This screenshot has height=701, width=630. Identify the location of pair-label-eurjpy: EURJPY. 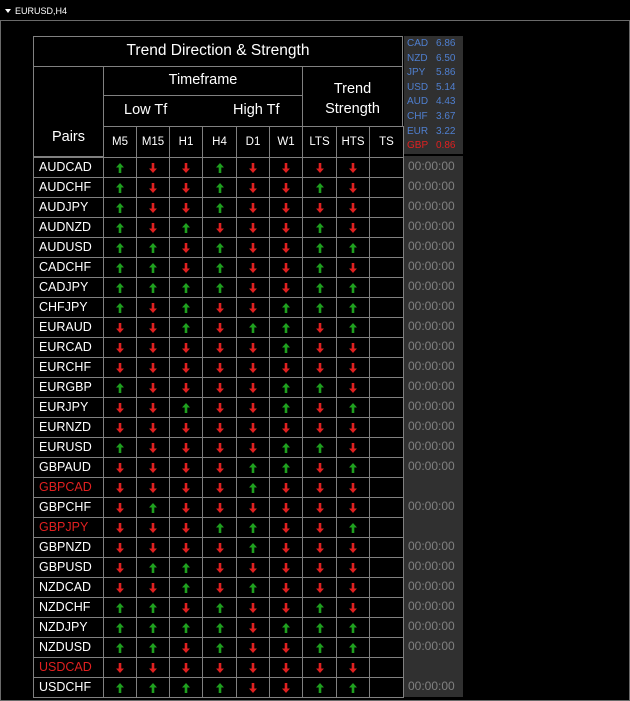
(68, 407).